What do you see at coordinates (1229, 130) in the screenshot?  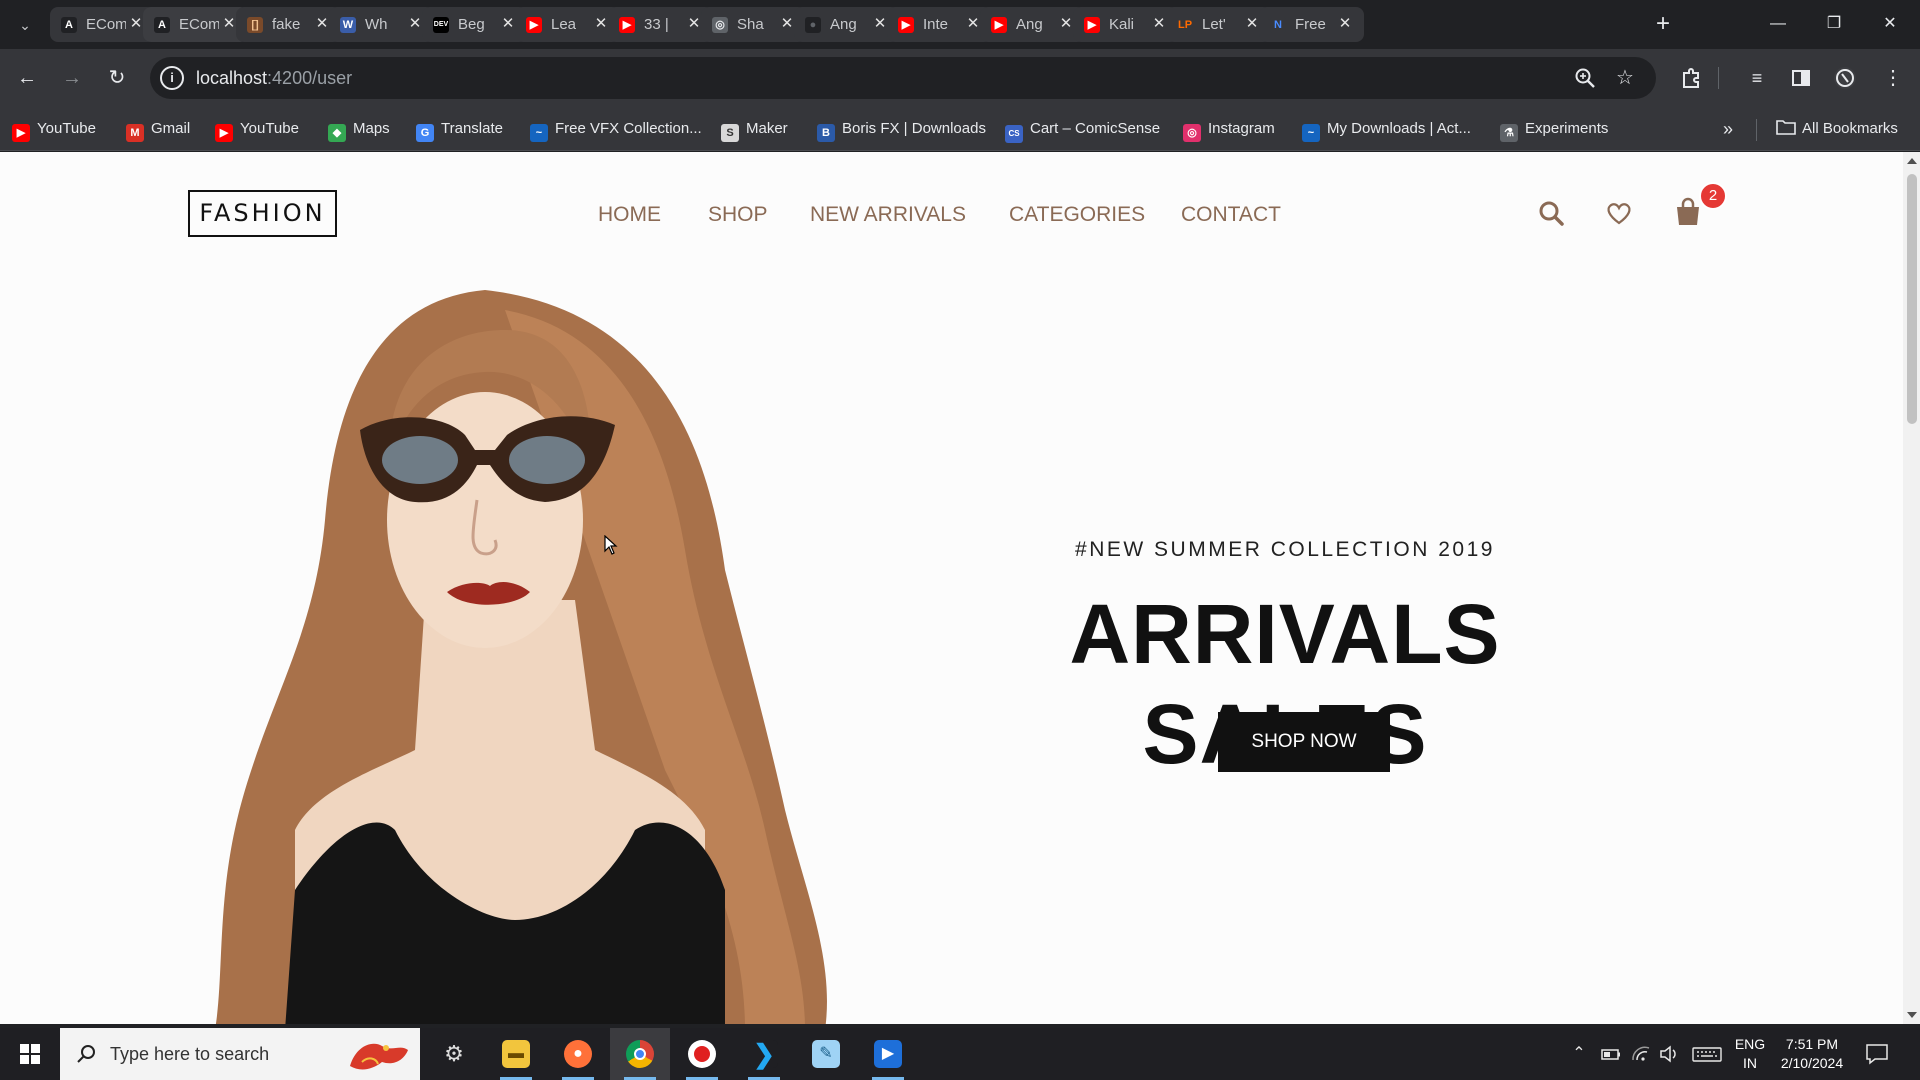 I see `bookmark-item: ◎ Instagram` at bounding box center [1229, 130].